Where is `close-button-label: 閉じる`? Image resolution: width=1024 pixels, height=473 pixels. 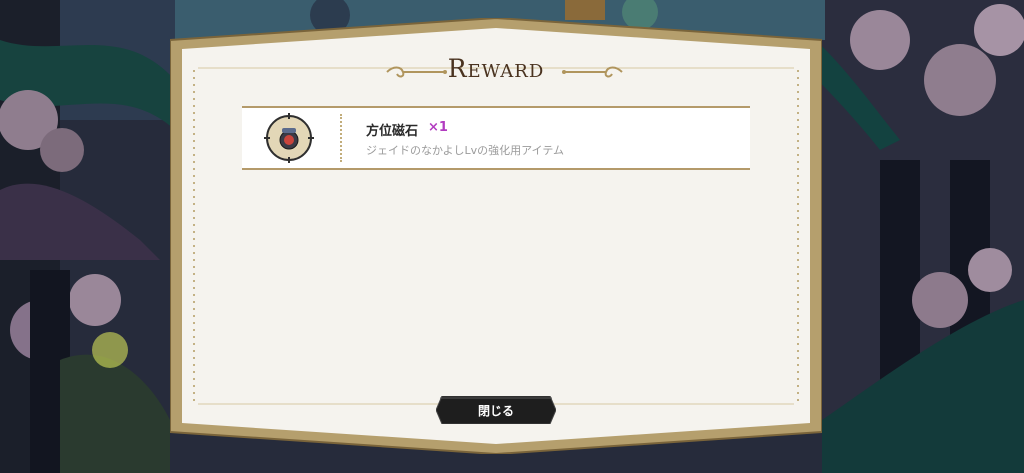
close-button-label: 閉じる is located at coordinates (495, 411).